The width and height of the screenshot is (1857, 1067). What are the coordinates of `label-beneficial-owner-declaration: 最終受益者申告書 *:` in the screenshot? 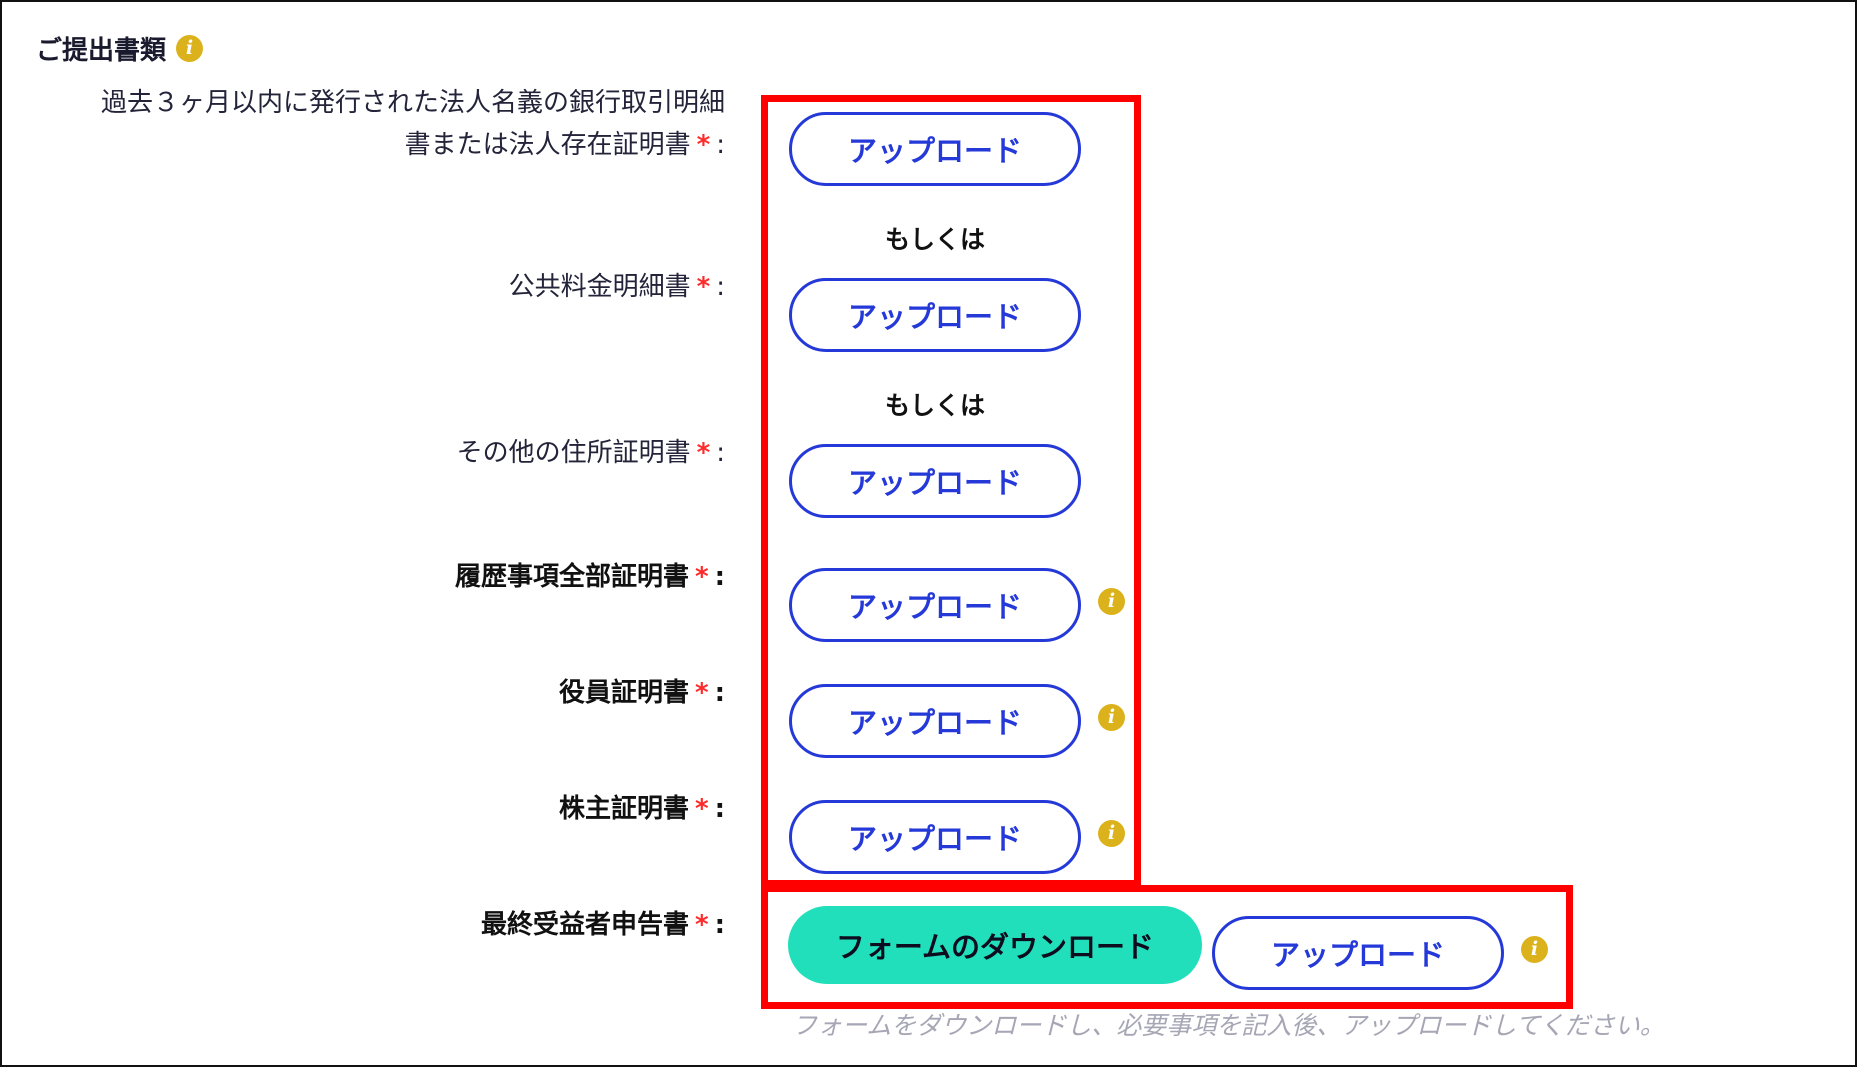 It's located at (603, 925).